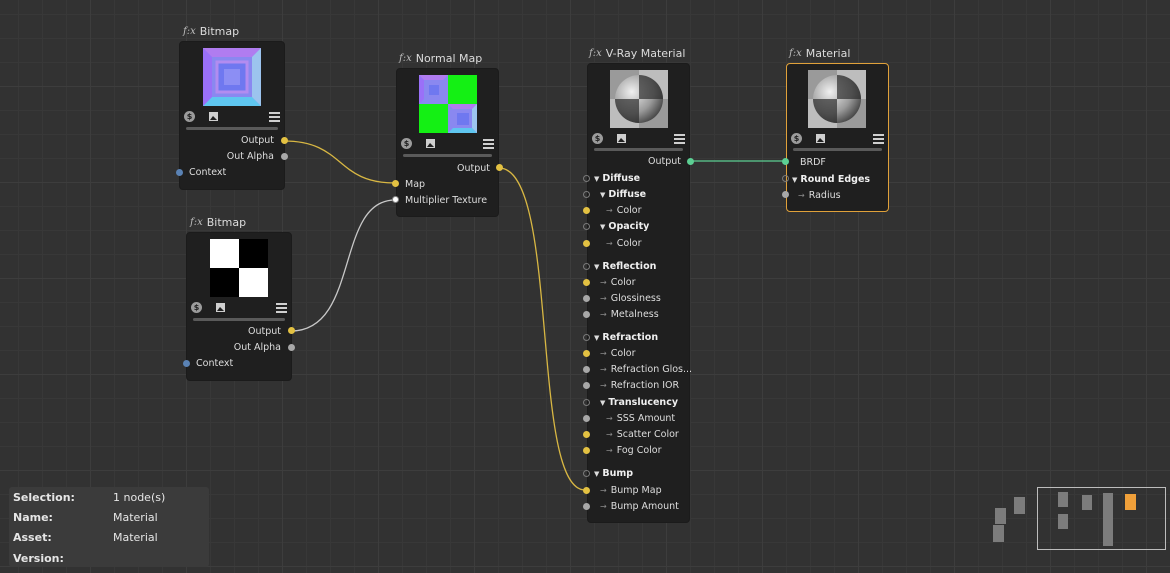  Describe the element at coordinates (586, 226) in the screenshot. I see `opacity-sub-port` at that location.